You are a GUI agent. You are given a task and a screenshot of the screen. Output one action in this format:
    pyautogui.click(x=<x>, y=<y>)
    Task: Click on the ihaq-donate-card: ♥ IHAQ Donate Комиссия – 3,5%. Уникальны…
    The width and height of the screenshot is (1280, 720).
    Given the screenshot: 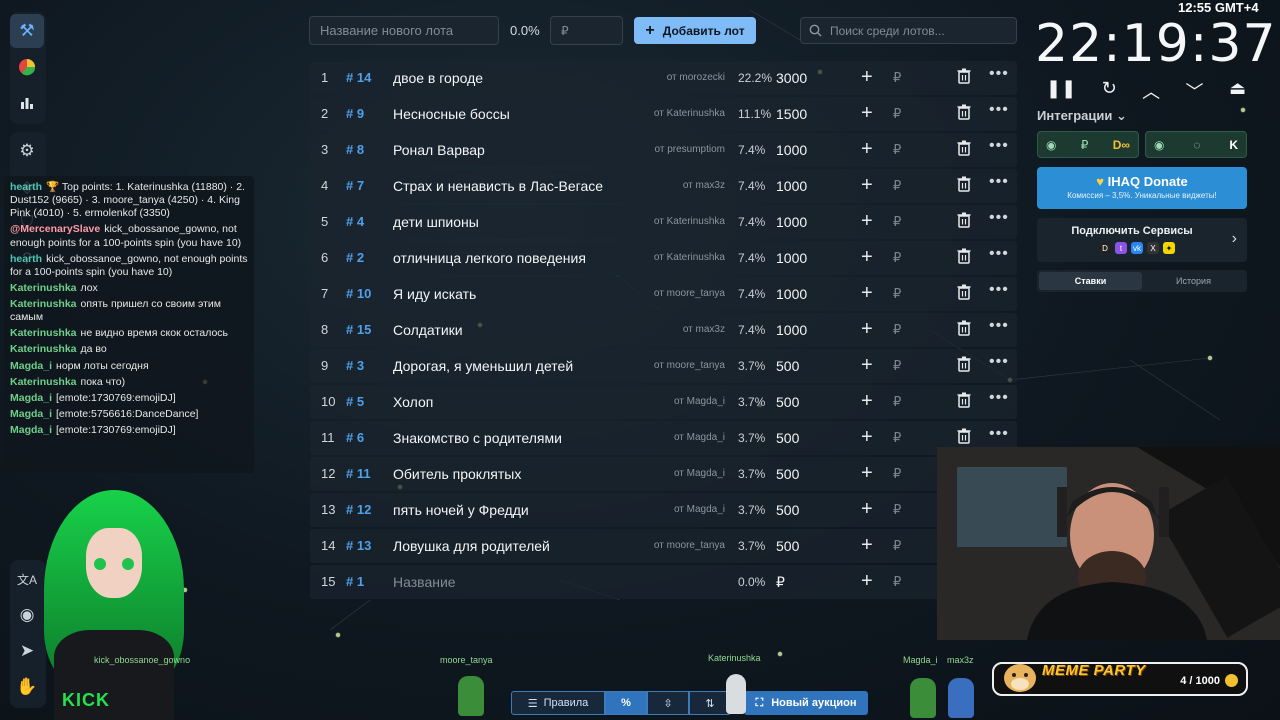 What is the action you would take?
    pyautogui.click(x=1142, y=188)
    